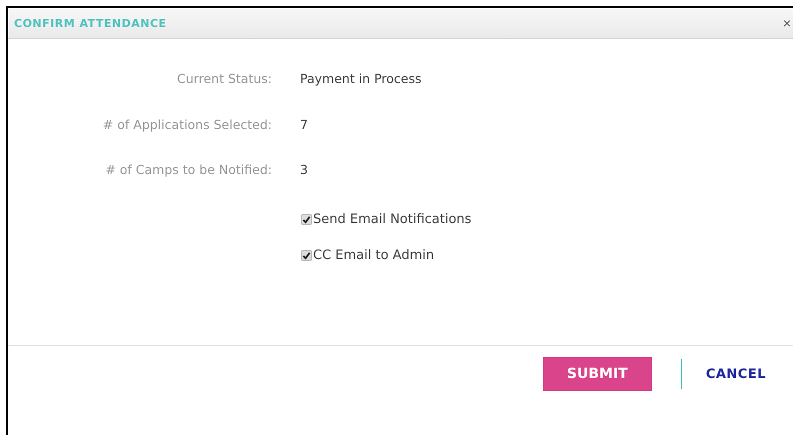  I want to click on cancel-button: CANCEL, so click(736, 374).